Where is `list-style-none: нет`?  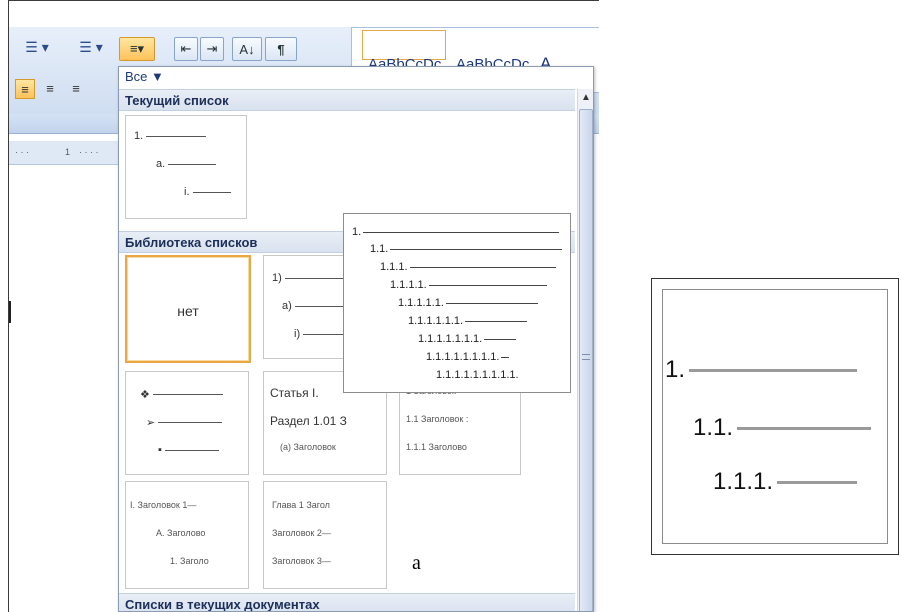 list-style-none: нет is located at coordinates (188, 309).